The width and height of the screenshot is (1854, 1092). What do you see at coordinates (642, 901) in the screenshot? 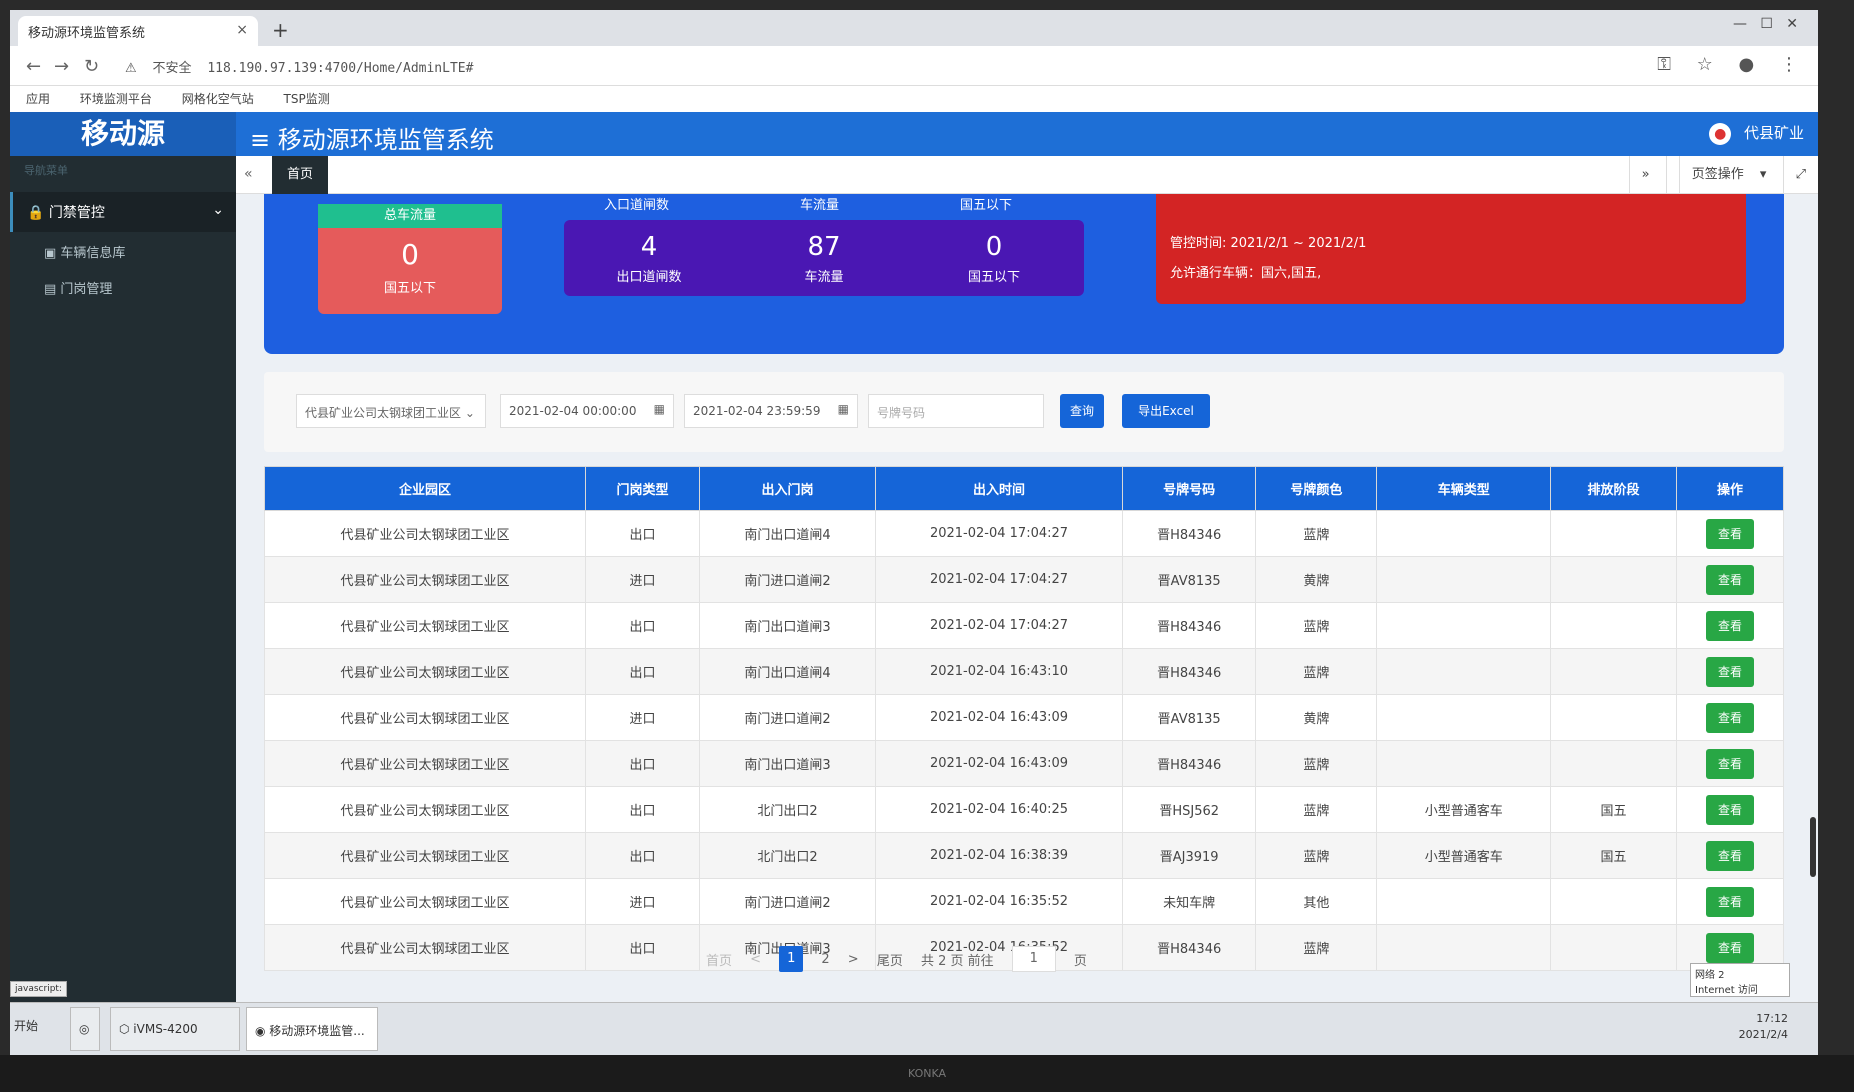
I see `table-cell: 进口` at bounding box center [642, 901].